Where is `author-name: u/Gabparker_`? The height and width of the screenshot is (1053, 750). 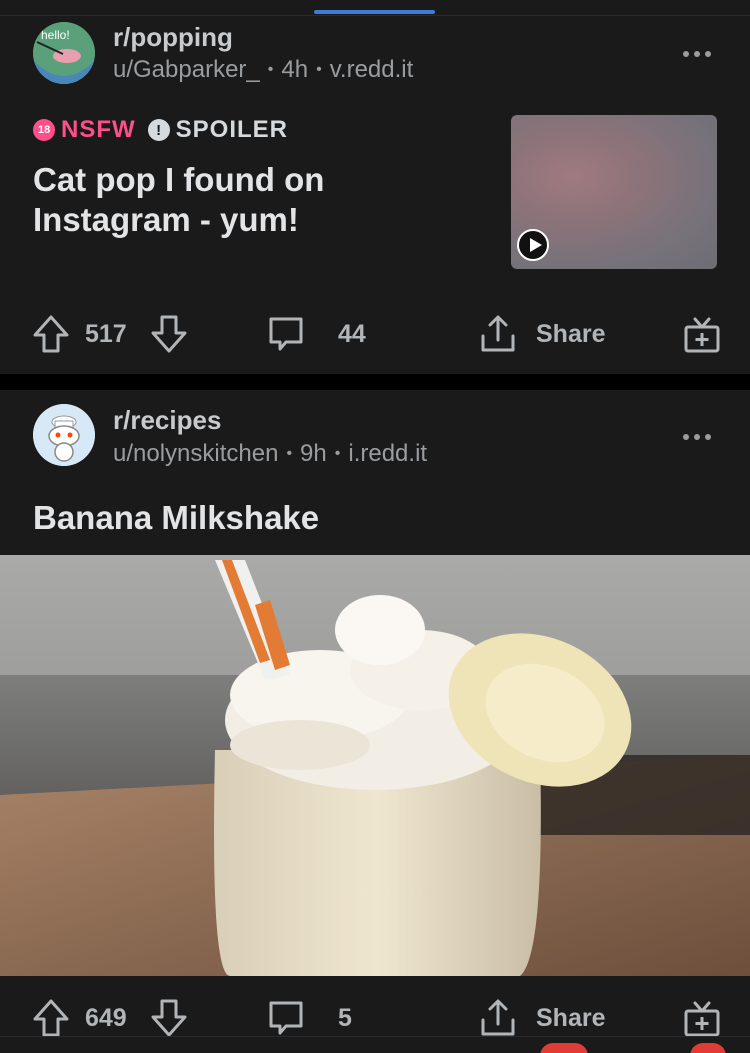
author-name: u/Gabparker_ is located at coordinates (186, 70).